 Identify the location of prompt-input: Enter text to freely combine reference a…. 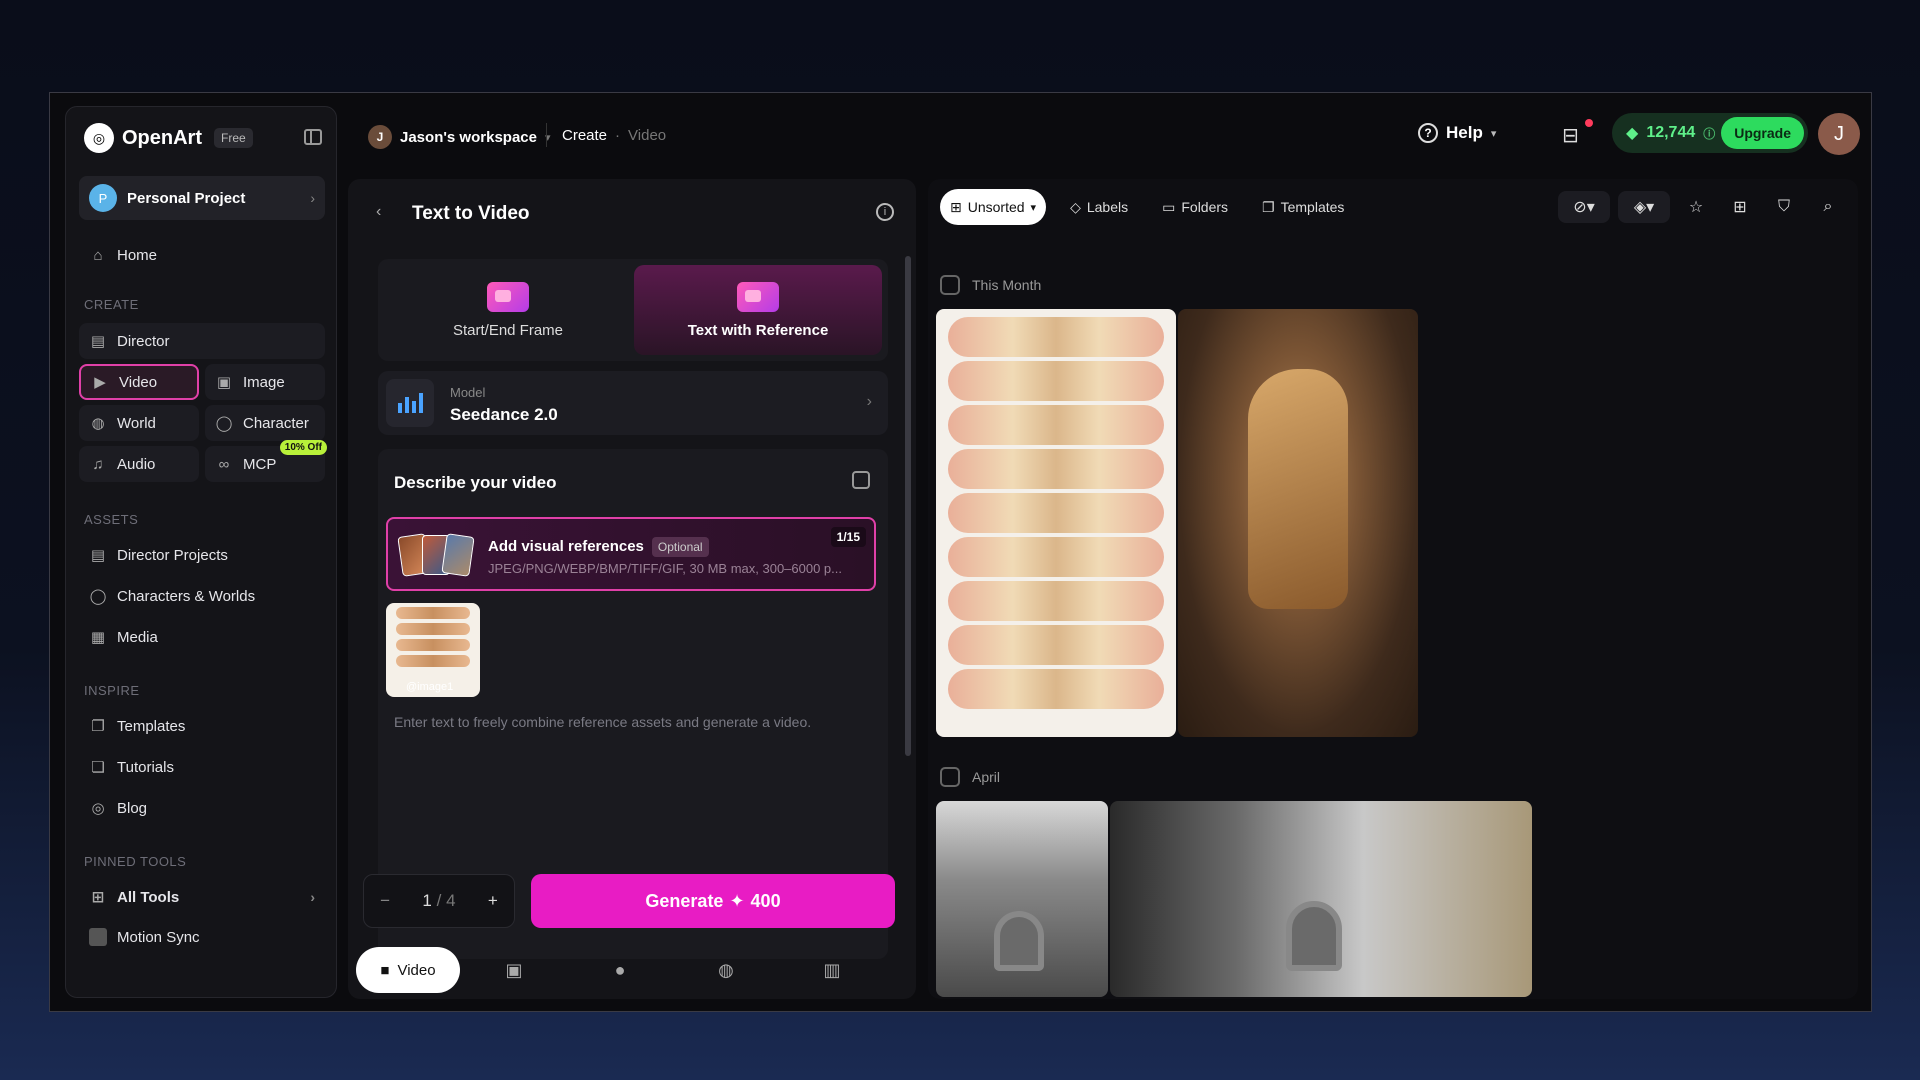
(602, 722).